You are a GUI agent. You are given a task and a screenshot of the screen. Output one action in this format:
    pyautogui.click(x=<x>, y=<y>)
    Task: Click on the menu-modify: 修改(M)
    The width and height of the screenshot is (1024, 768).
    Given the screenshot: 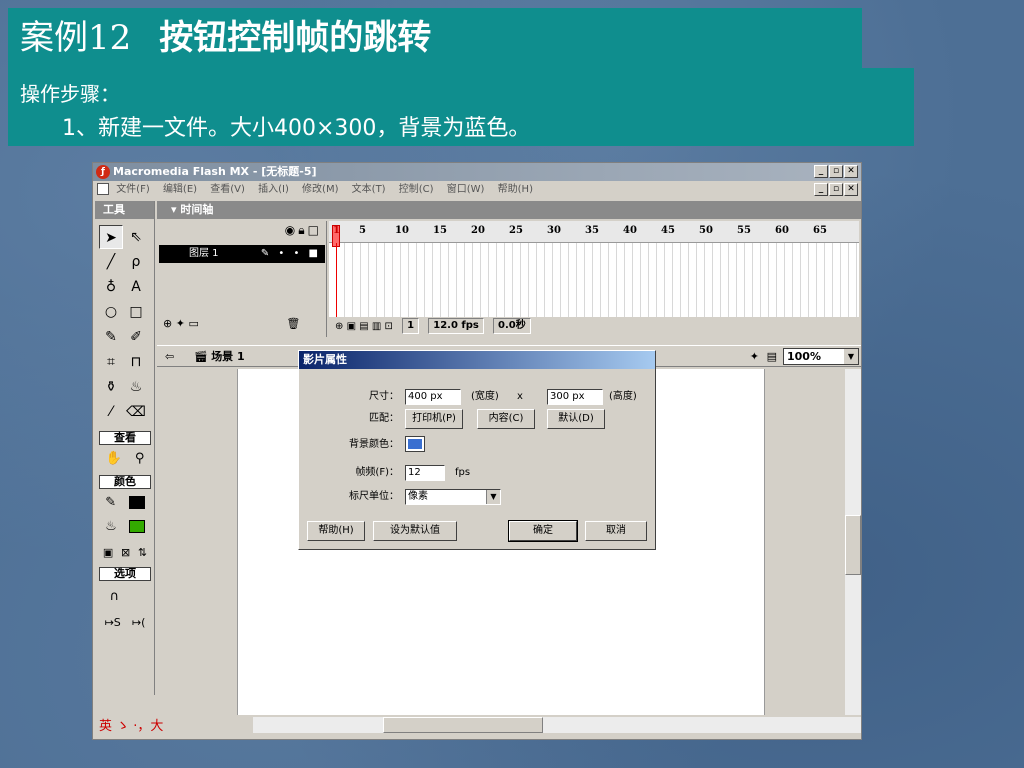 What is the action you would take?
    pyautogui.click(x=320, y=190)
    